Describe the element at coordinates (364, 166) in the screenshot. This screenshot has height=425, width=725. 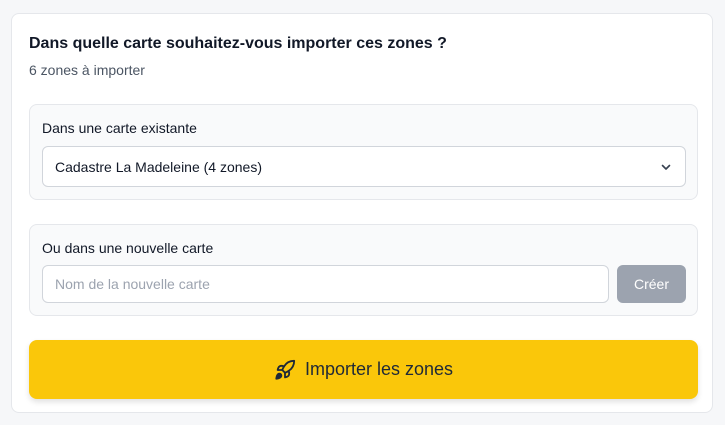
I see `existing-map-select: Cadastre La Madeleine (4 zones)` at that location.